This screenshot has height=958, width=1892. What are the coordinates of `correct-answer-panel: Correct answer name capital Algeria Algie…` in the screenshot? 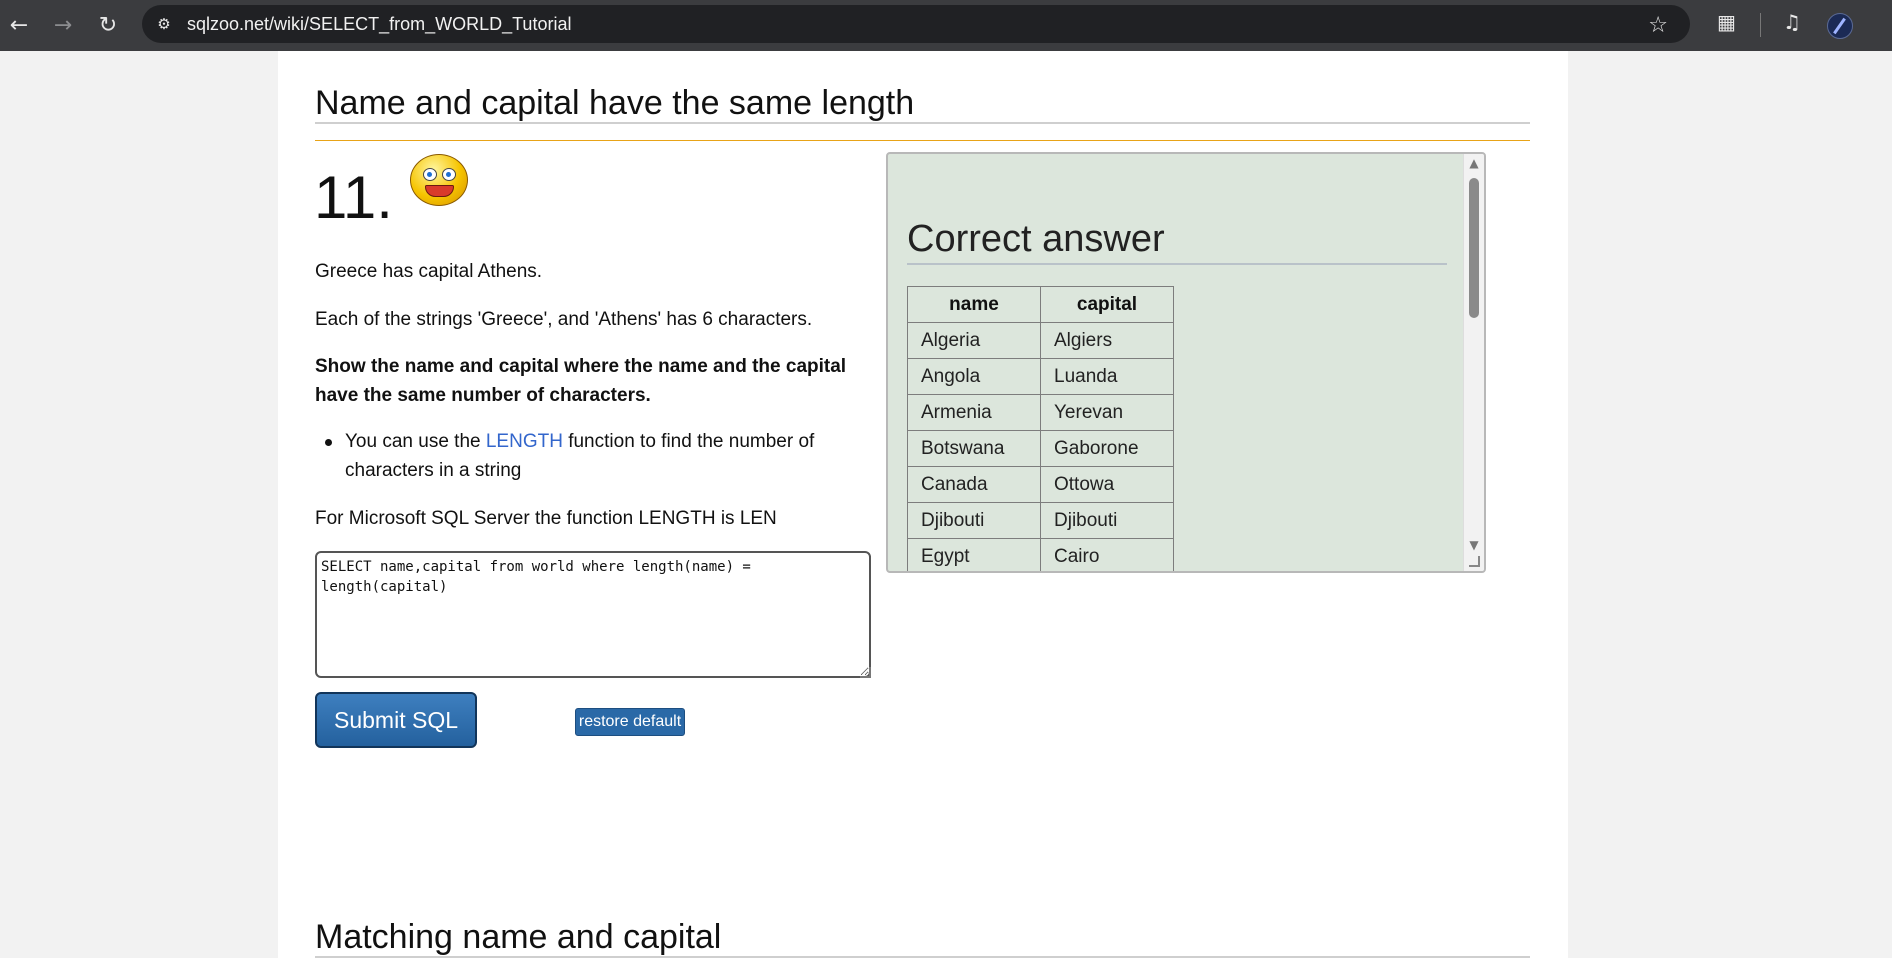 It's located at (1186, 362).